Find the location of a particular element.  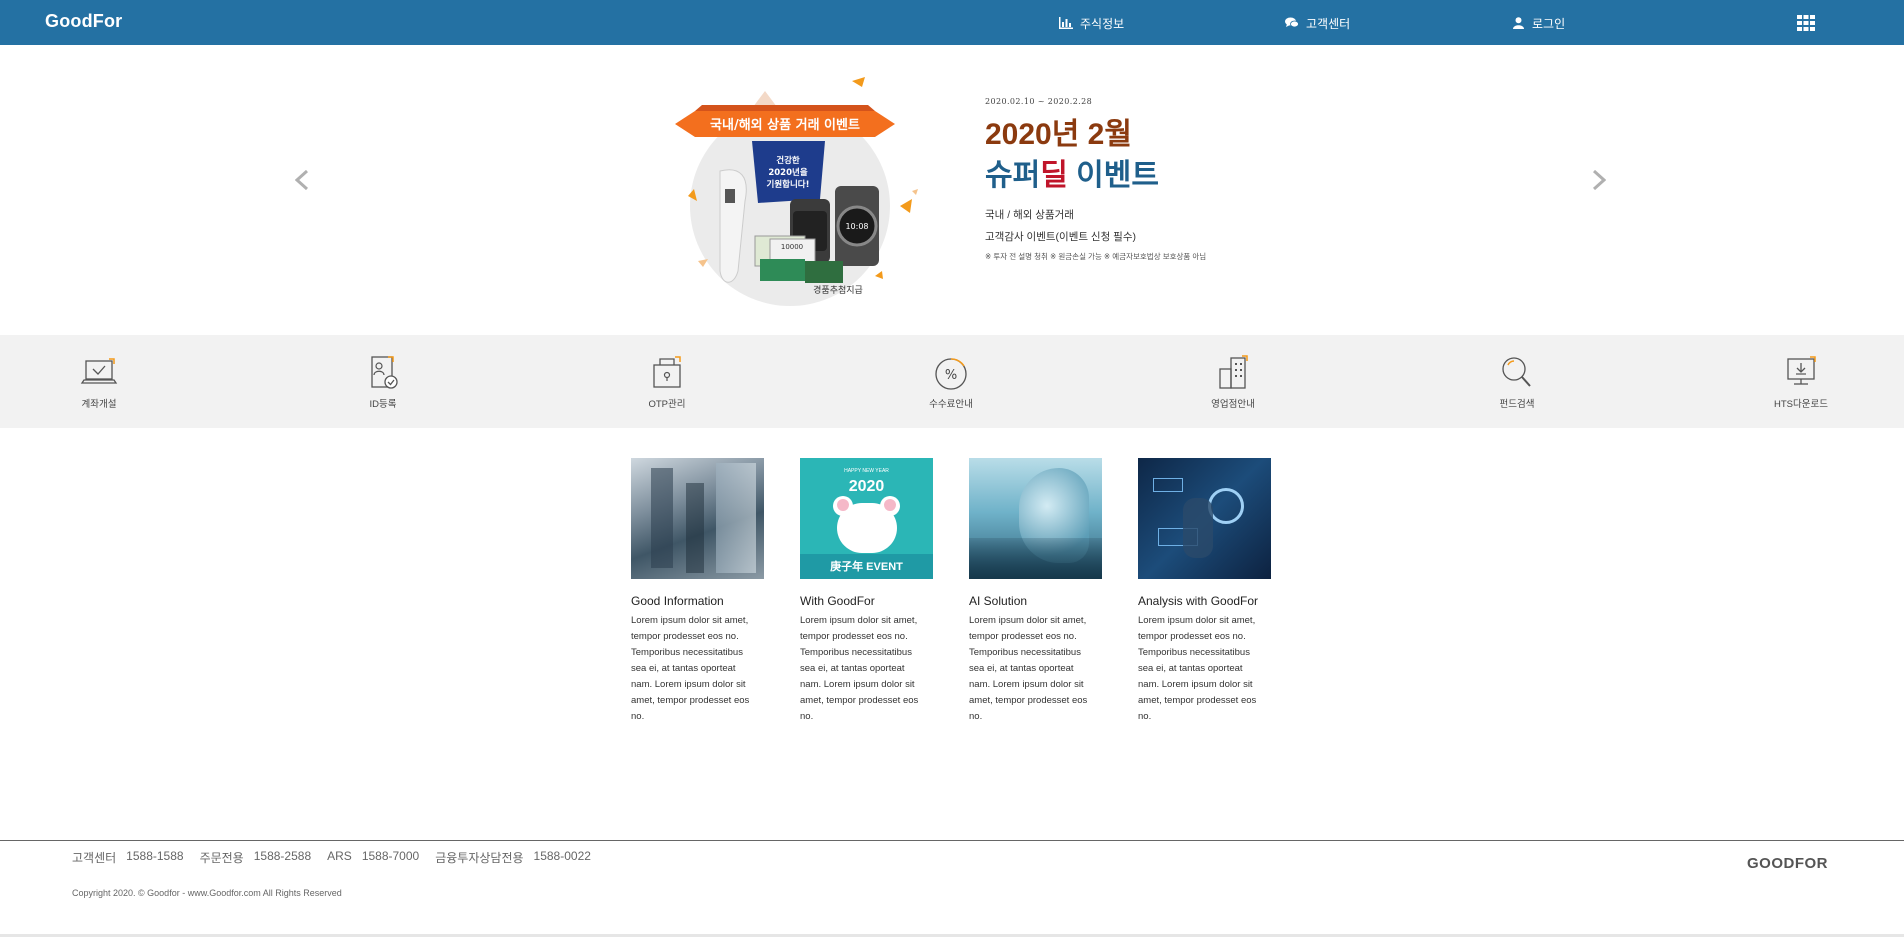

quick-id-register: ID등록 is located at coordinates (383, 381).